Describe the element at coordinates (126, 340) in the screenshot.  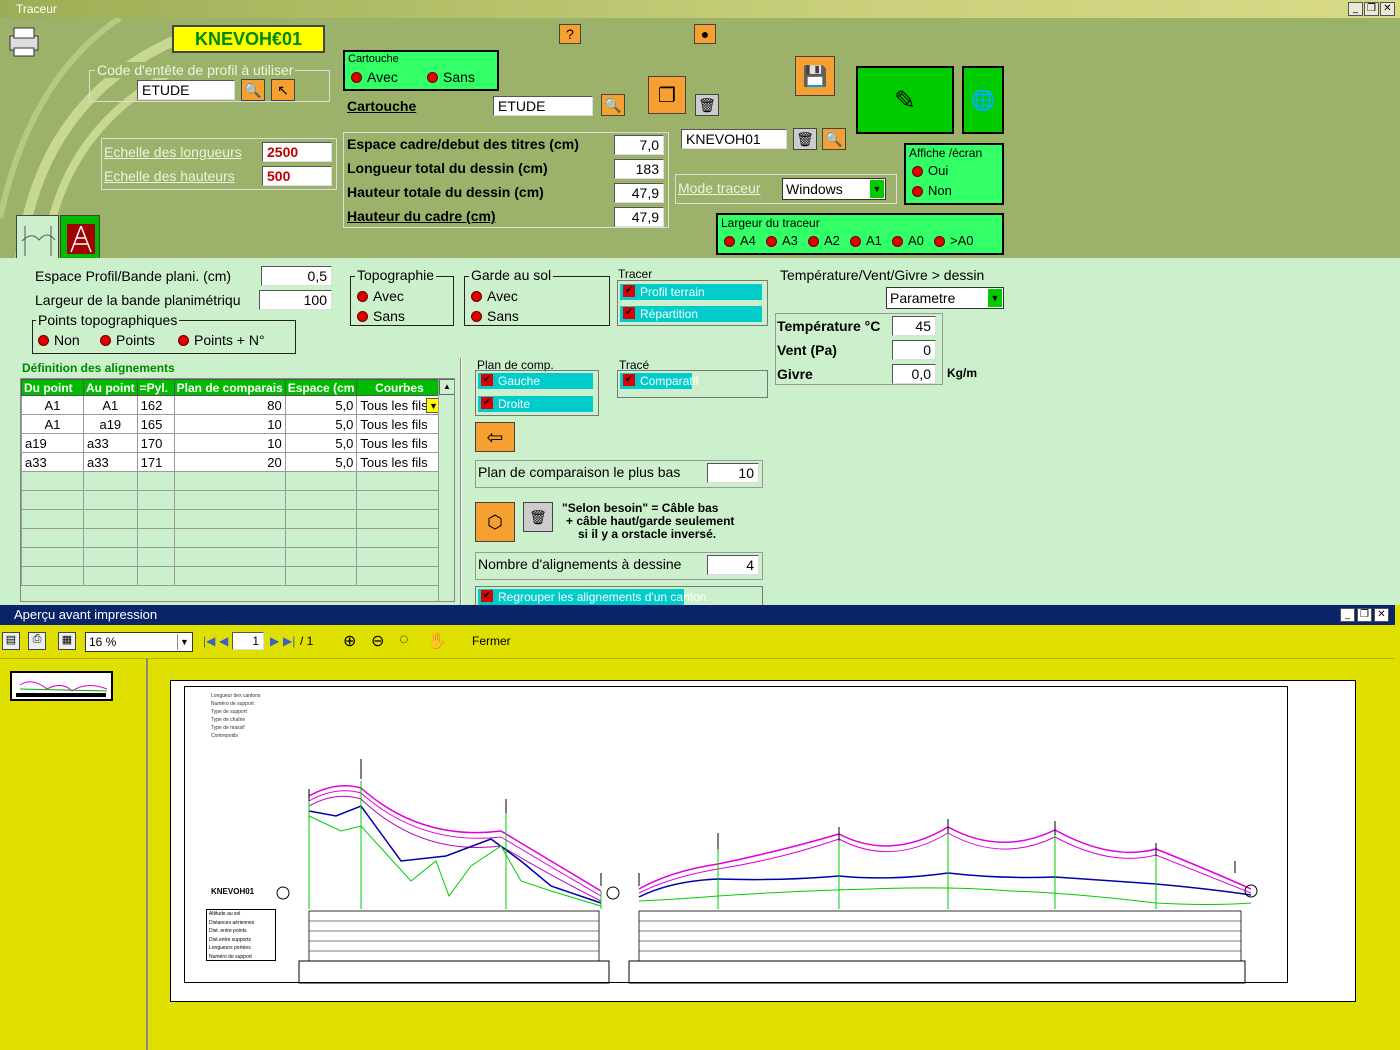
I see `points-points-radio: Points` at that location.